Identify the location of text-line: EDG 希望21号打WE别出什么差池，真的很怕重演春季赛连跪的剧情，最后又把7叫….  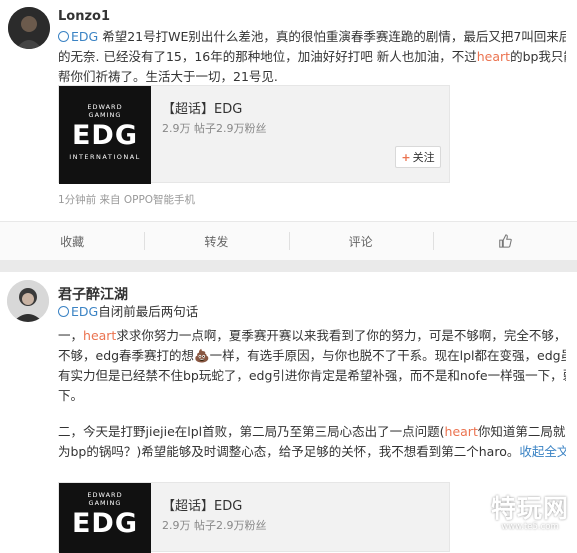
(312, 37).